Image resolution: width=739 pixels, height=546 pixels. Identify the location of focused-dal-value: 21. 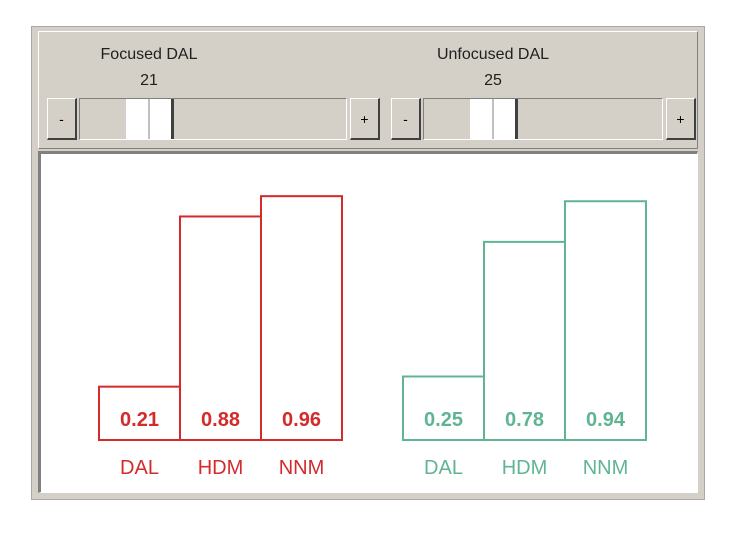
(149, 80).